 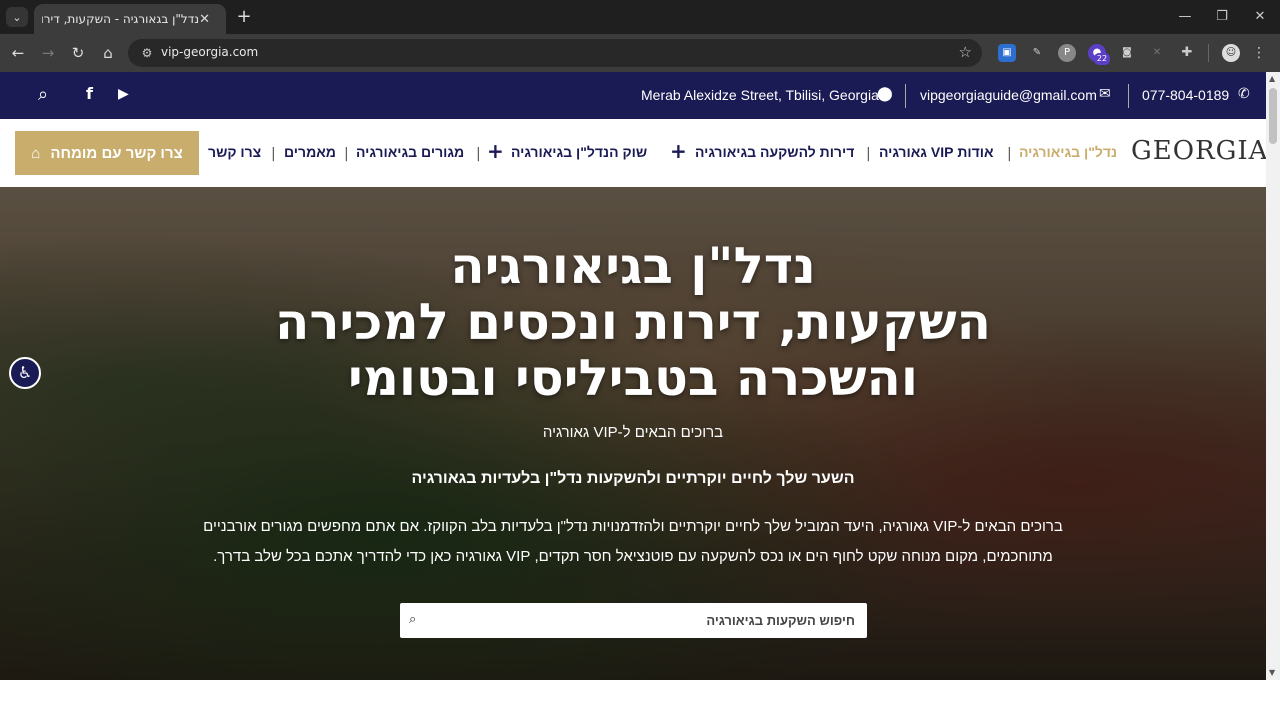 I want to click on browser-menu-icon: ⋮, so click(x=1259, y=53).